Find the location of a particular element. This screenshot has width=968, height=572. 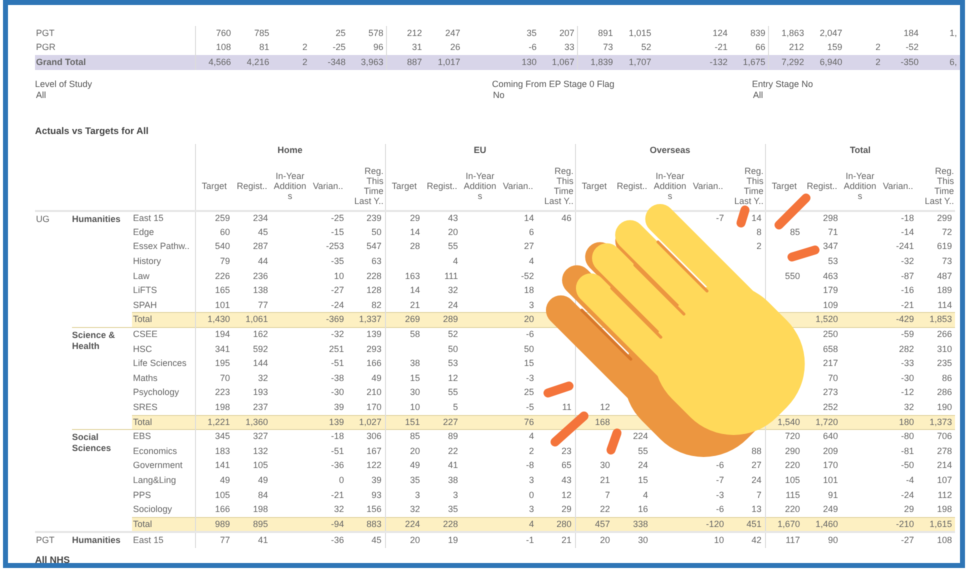

row-header: Lang&Ling is located at coordinates (163, 480).